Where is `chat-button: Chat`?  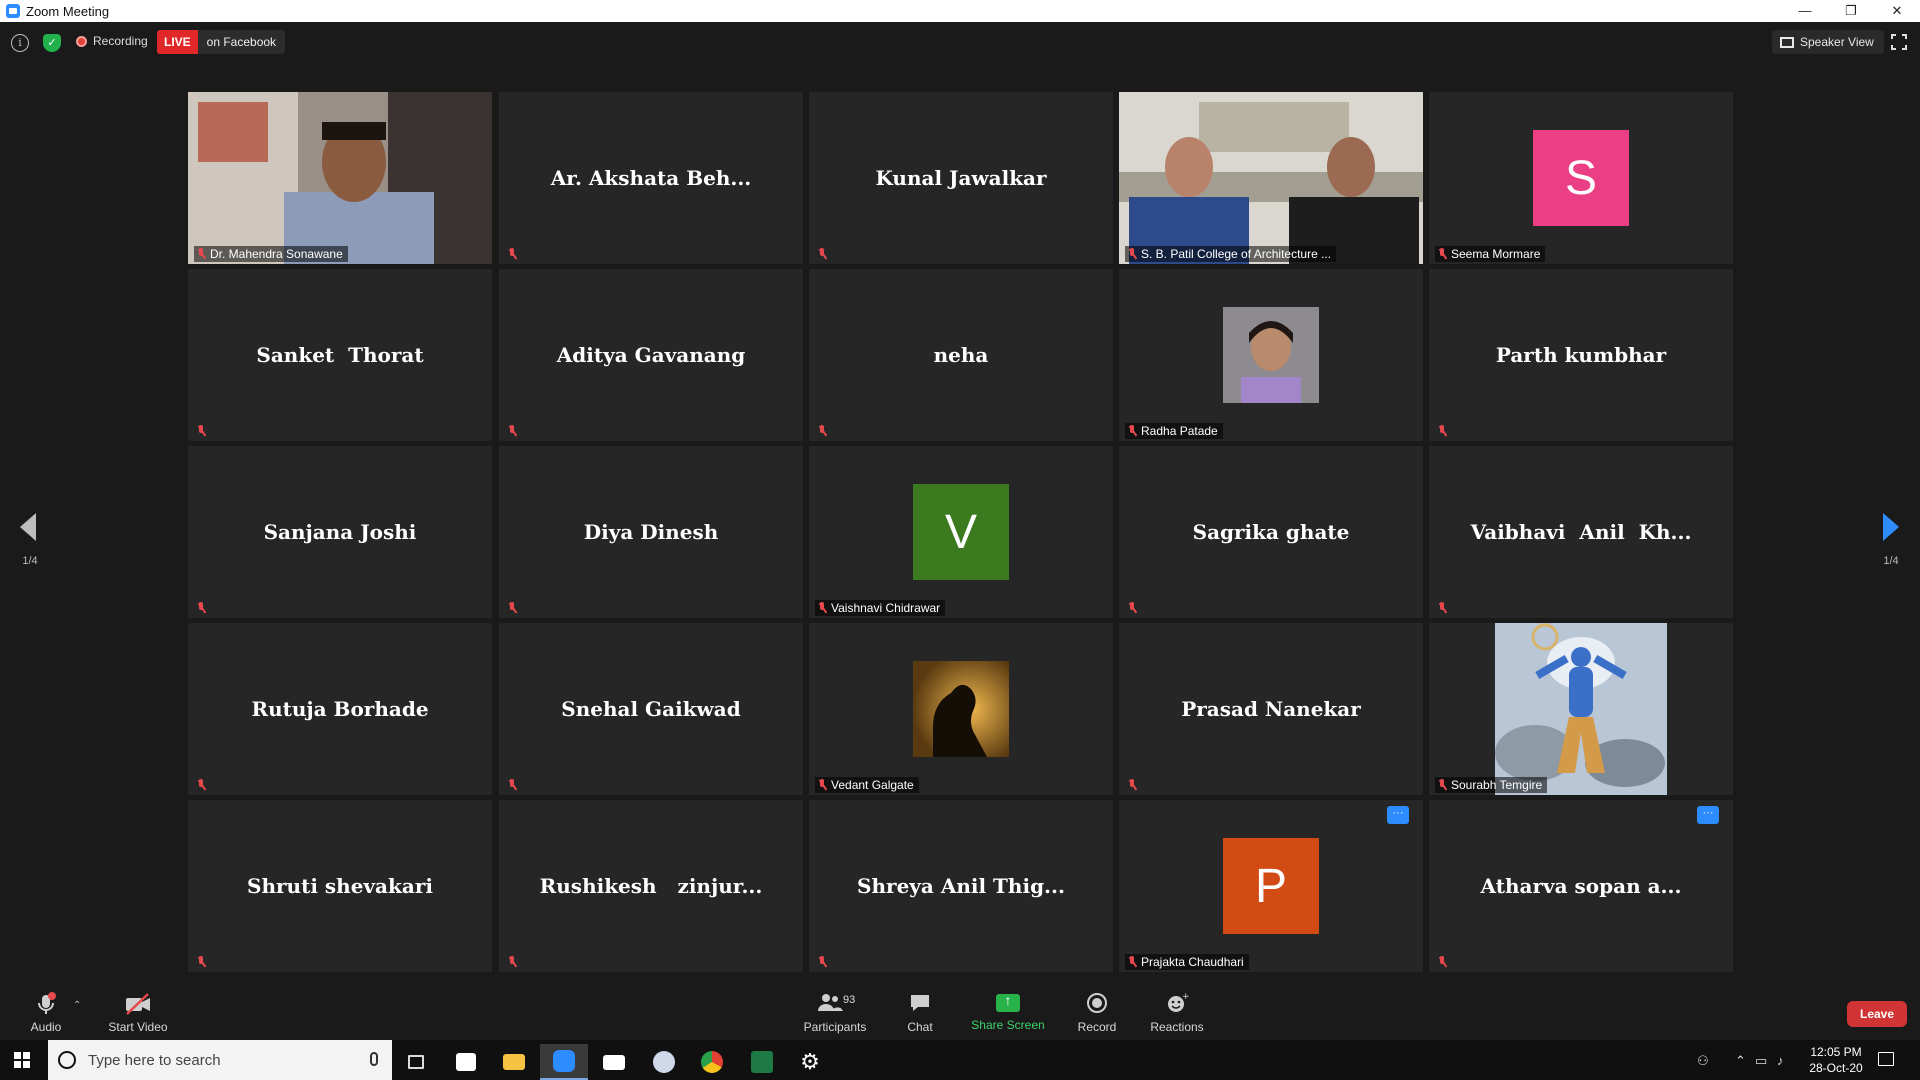
chat-button: Chat is located at coordinates (920, 1013).